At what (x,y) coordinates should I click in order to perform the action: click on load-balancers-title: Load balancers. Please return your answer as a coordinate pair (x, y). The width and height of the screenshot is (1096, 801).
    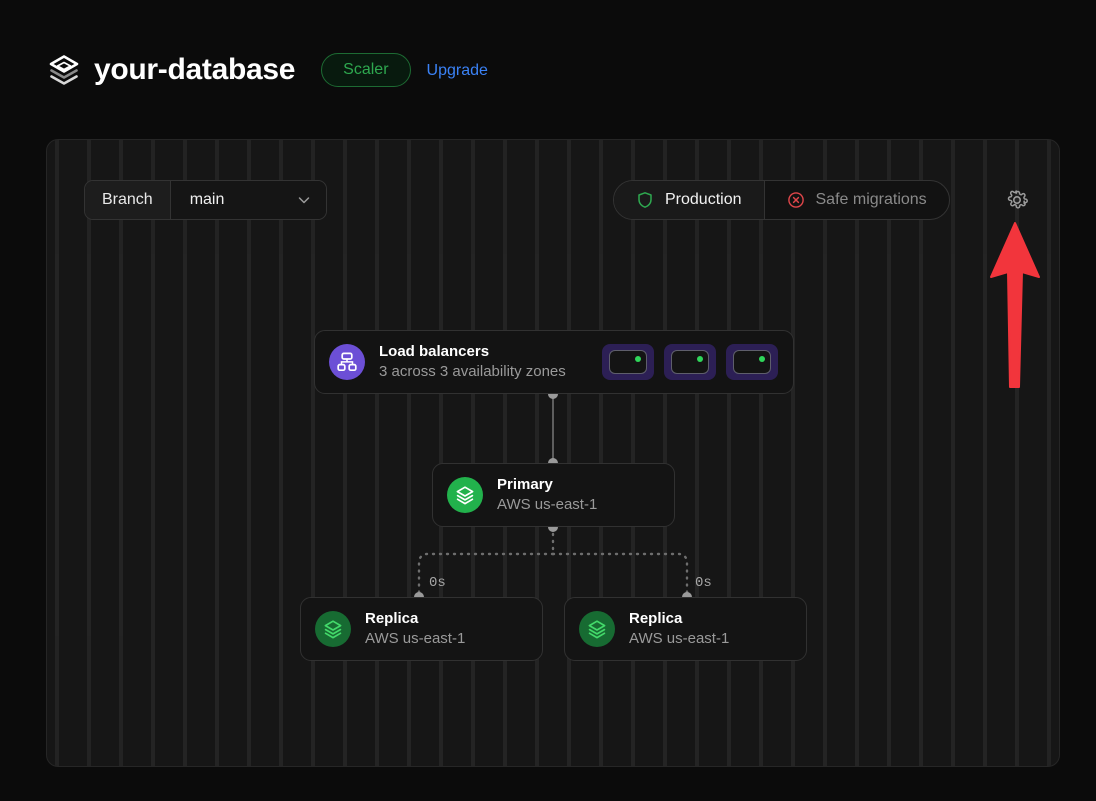
    Looking at the image, I should click on (434, 351).